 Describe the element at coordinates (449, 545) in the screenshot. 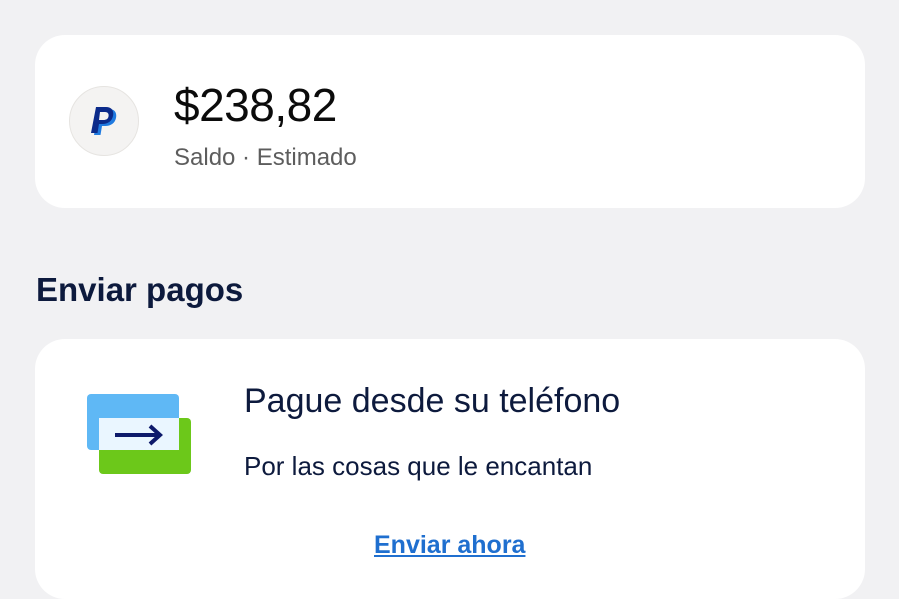

I see `send-now-link: Enviar ahora` at that location.